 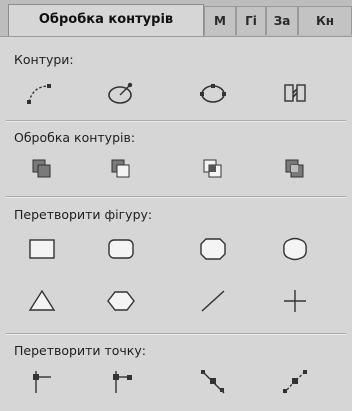 I want to click on union-icon, so click(x=41, y=168).